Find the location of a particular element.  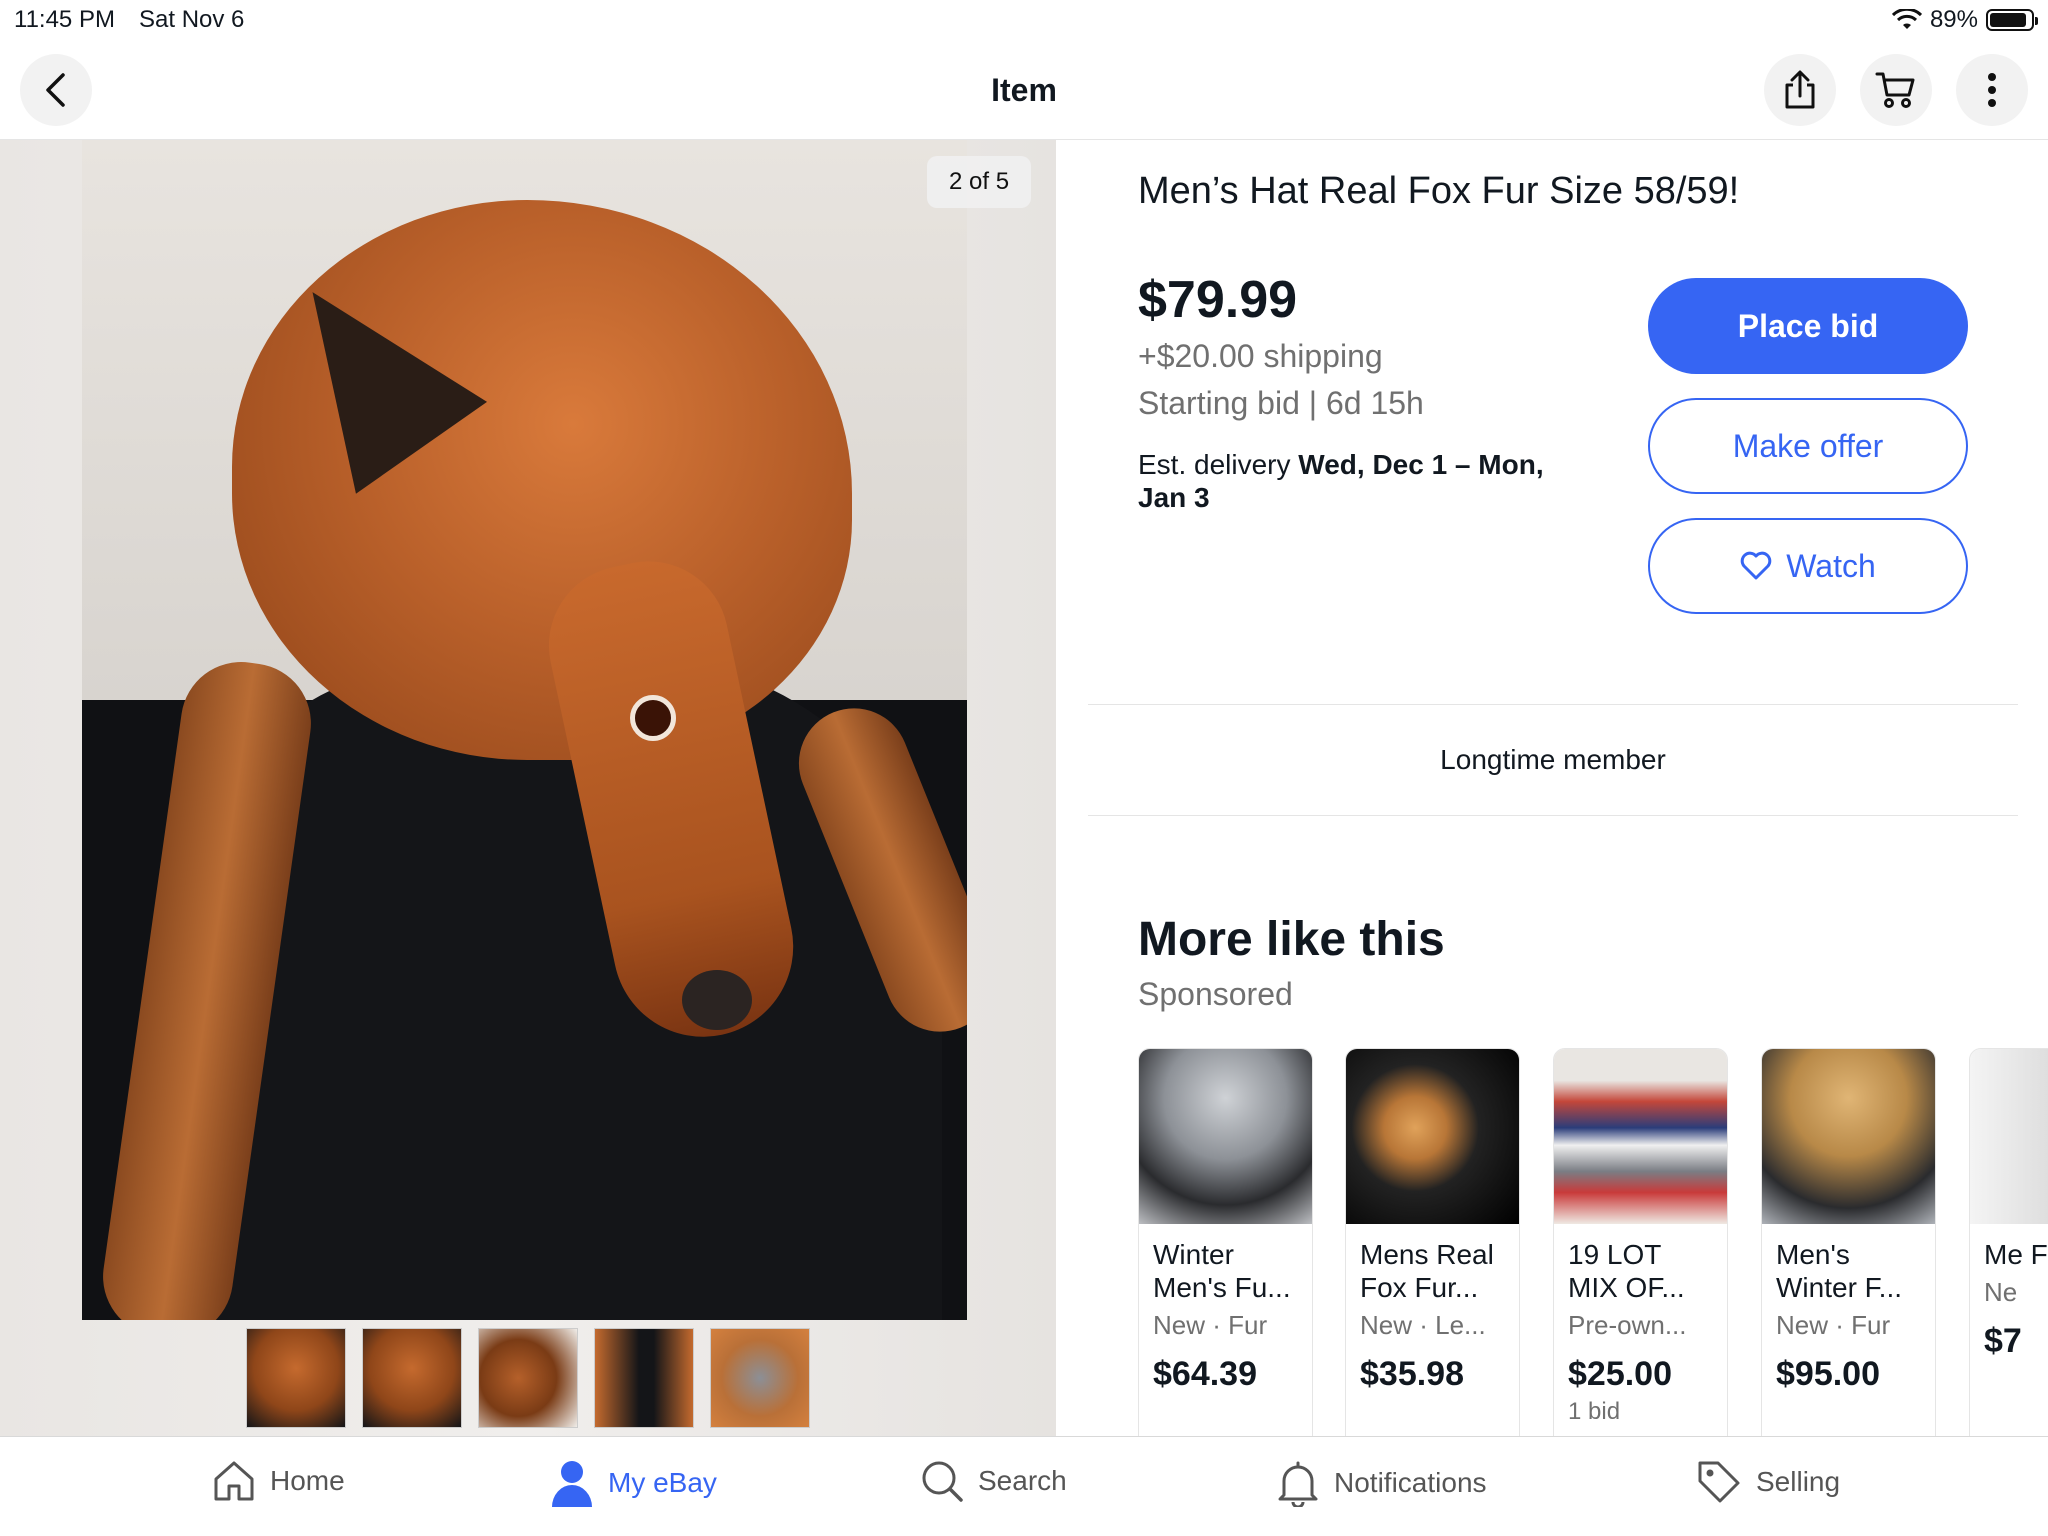

tab-notifications-label: Notifications is located at coordinates (1410, 1482).